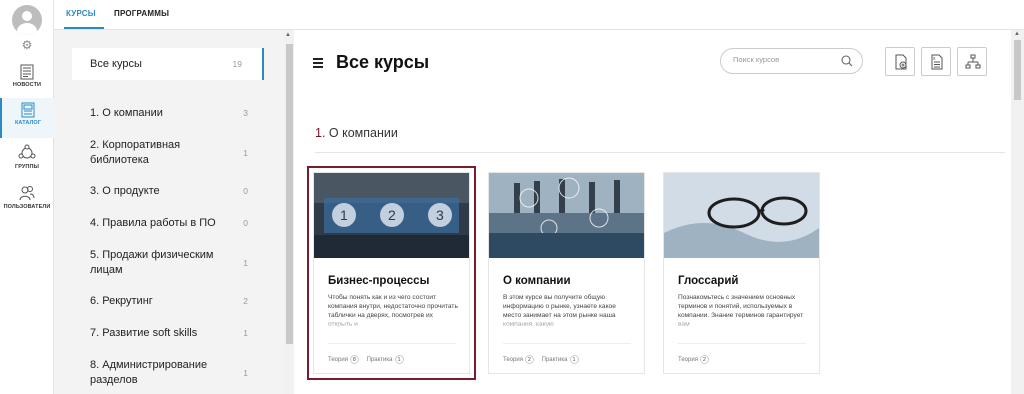  I want to click on avatar, so click(27, 20).